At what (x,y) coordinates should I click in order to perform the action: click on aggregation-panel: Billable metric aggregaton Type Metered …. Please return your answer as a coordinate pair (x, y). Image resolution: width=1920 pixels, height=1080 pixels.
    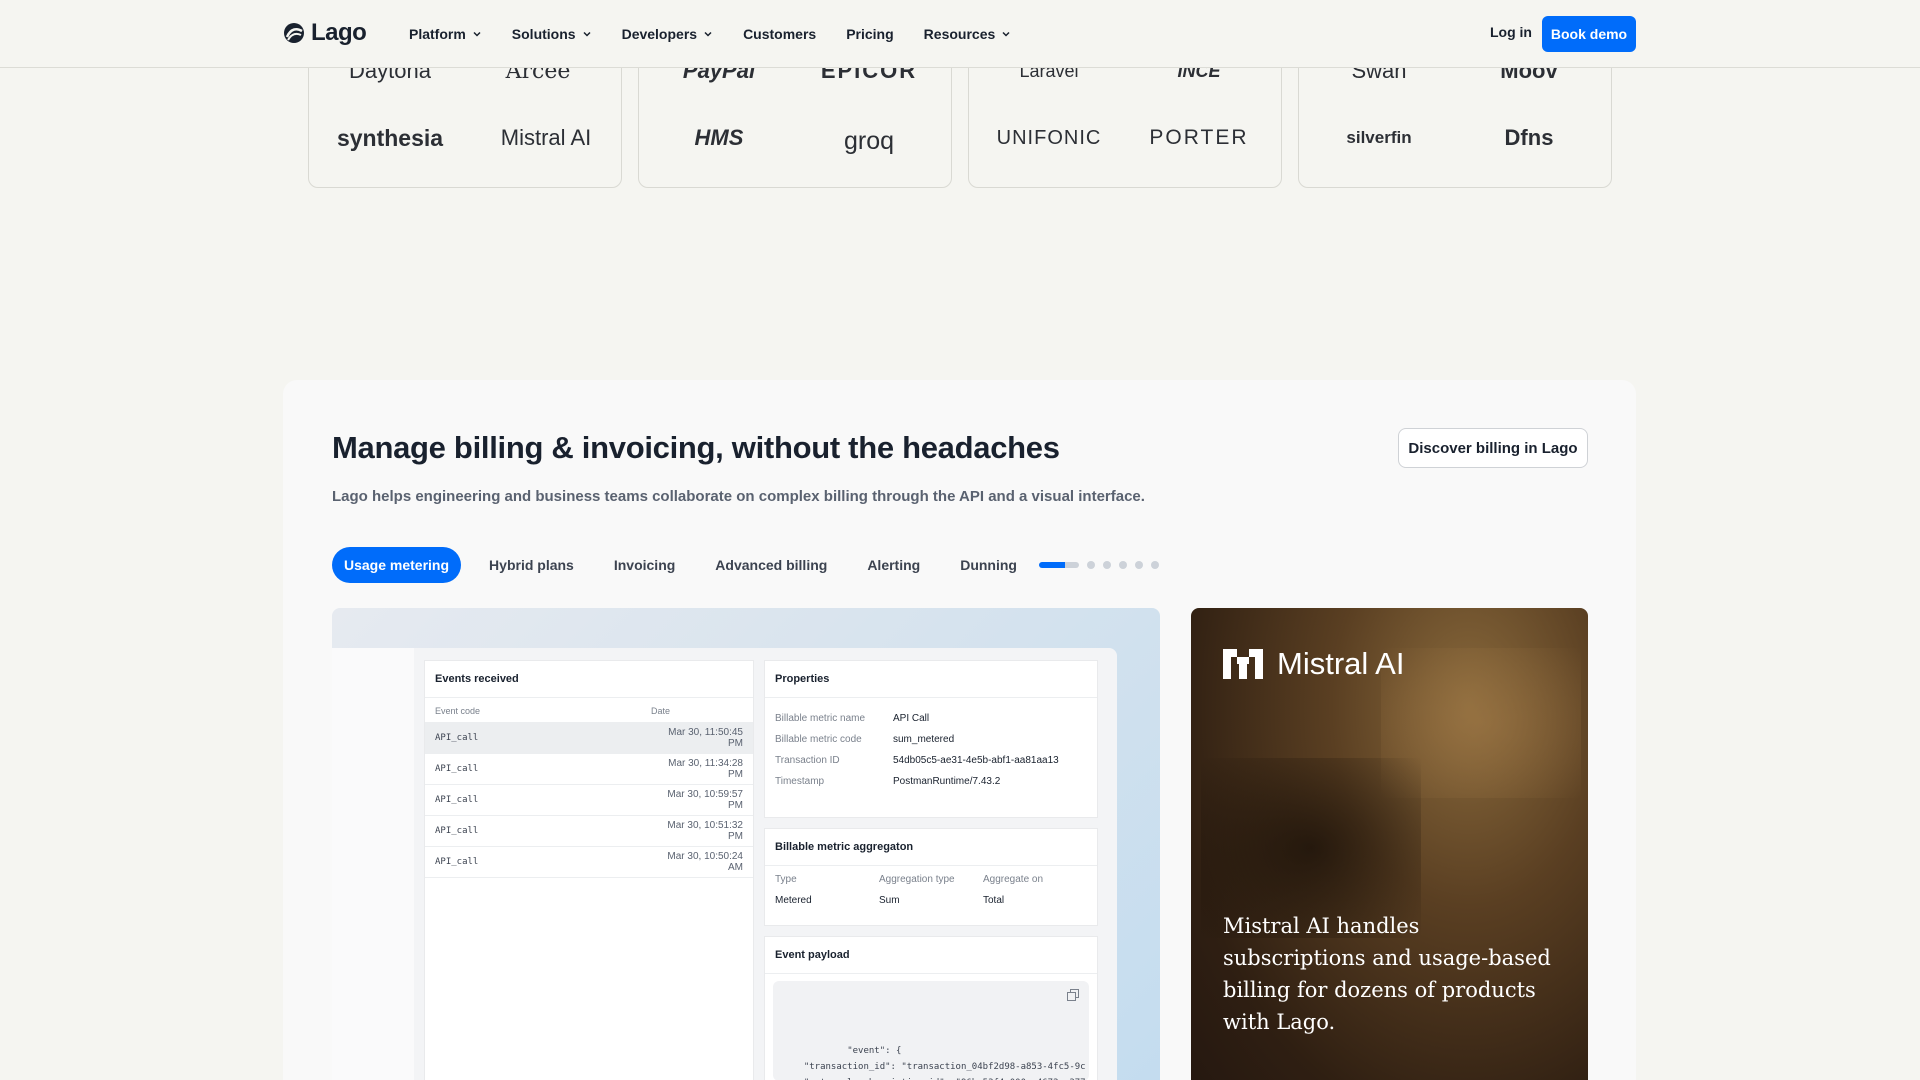
    Looking at the image, I should click on (931, 877).